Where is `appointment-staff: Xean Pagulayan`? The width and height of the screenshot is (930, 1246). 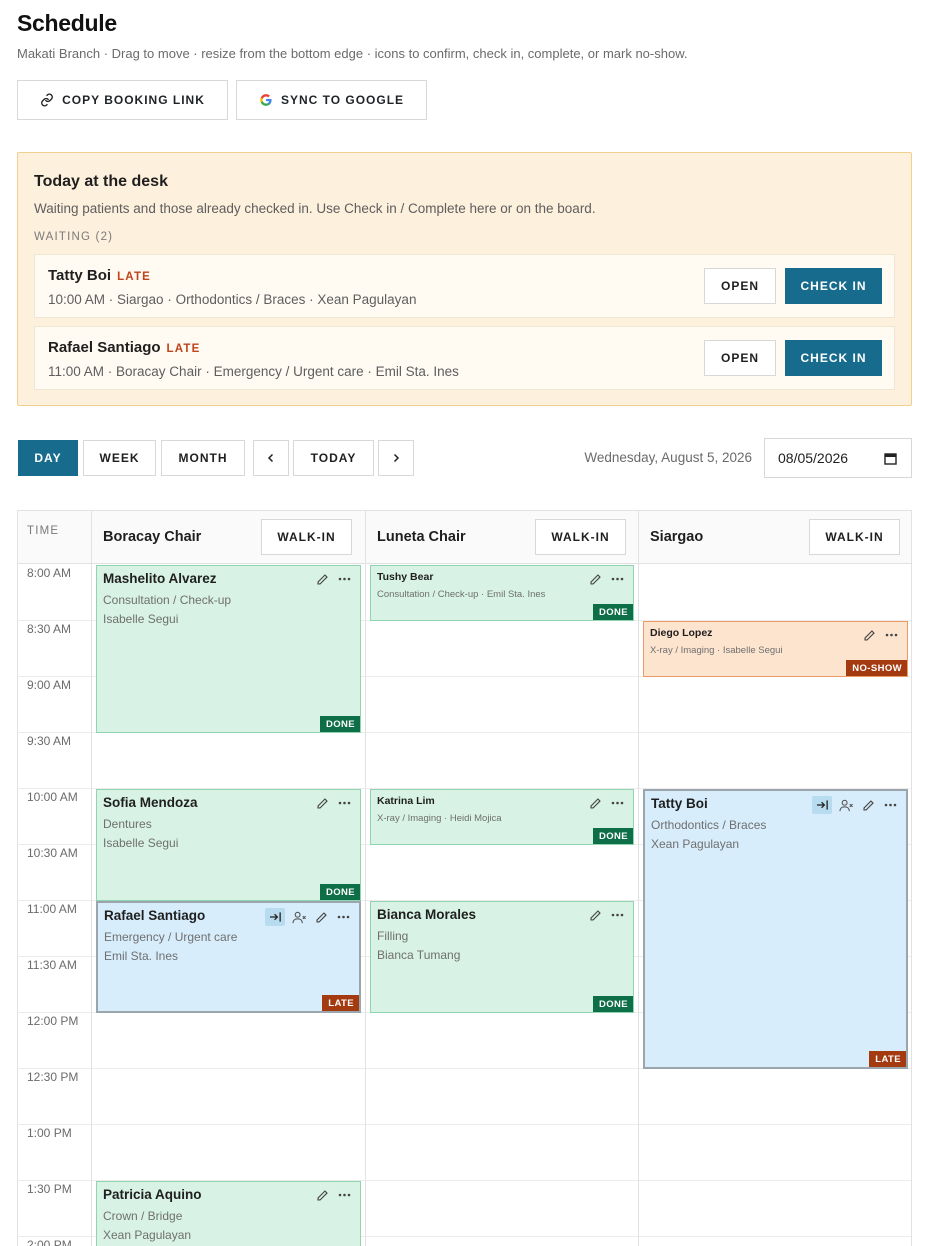
appointment-staff: Xean Pagulayan is located at coordinates (695, 844).